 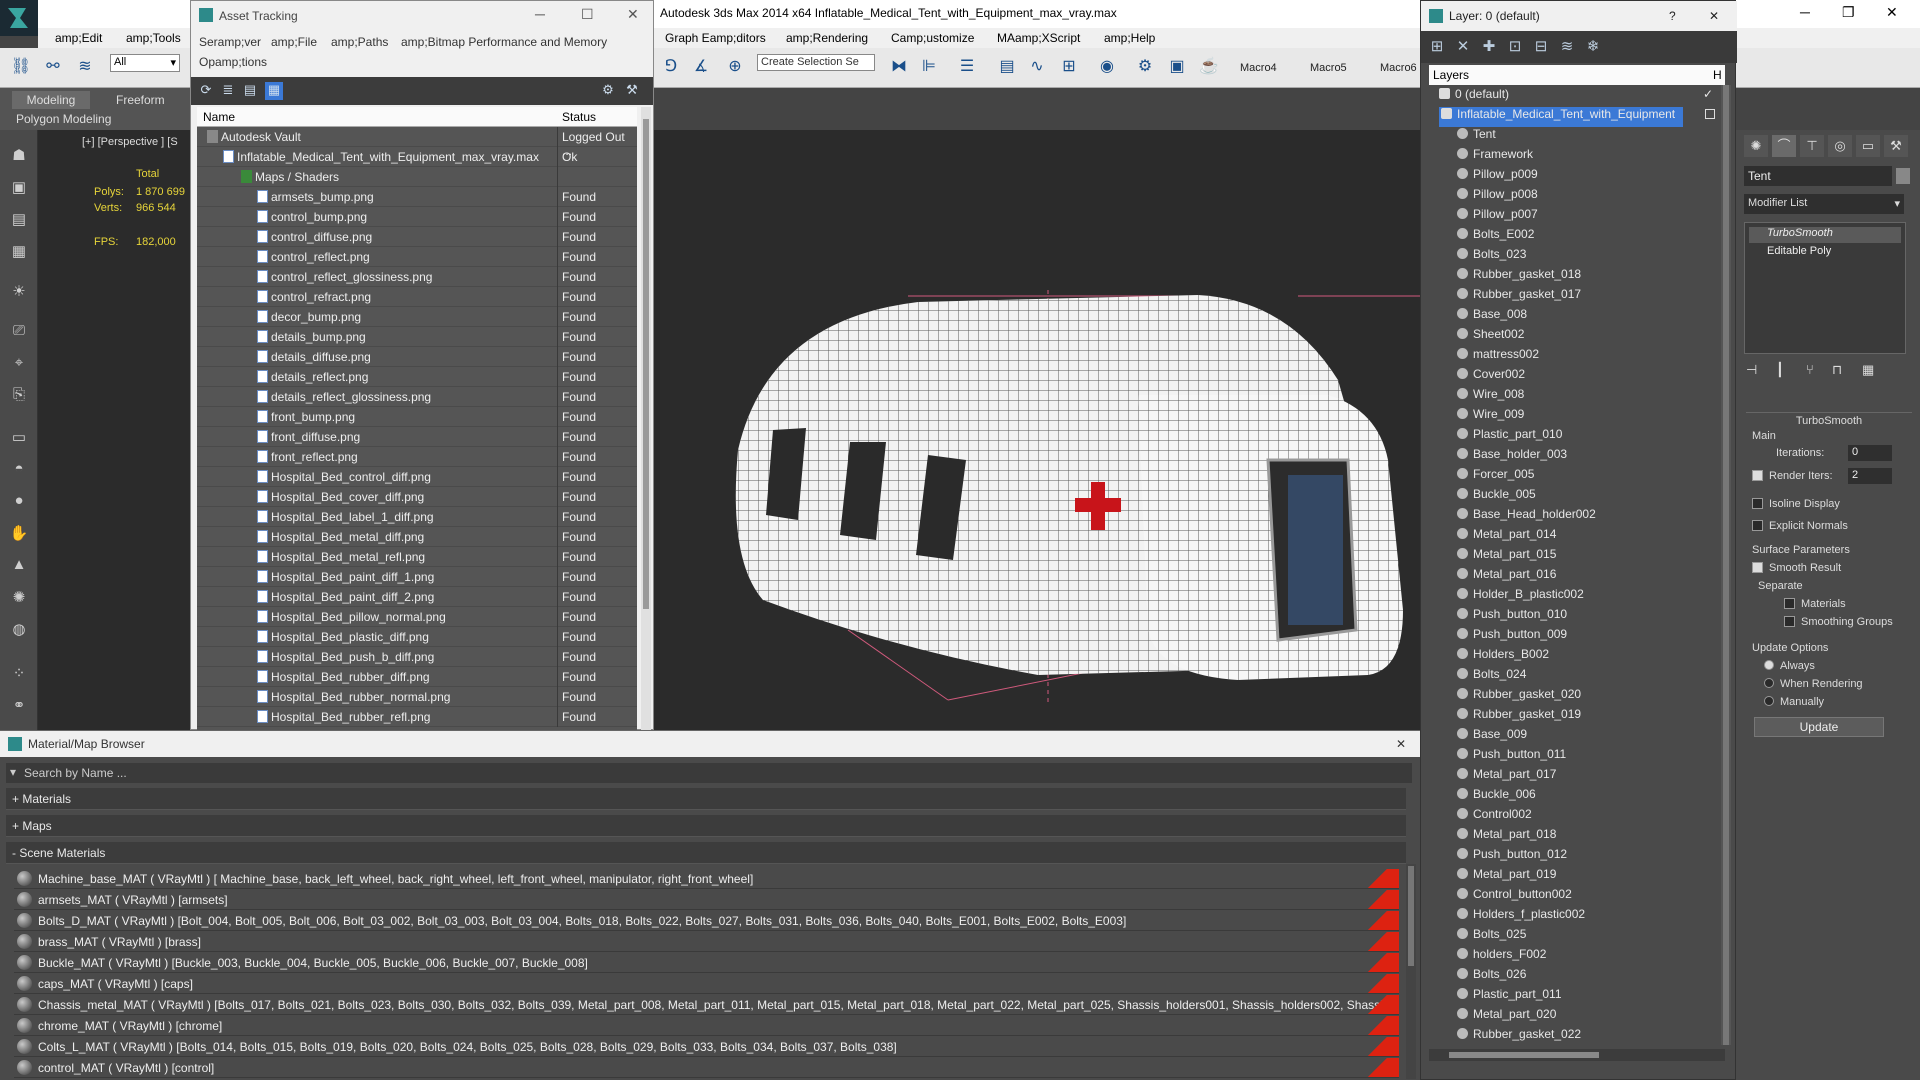 I want to click on always-radio-dot, so click(x=1769, y=665).